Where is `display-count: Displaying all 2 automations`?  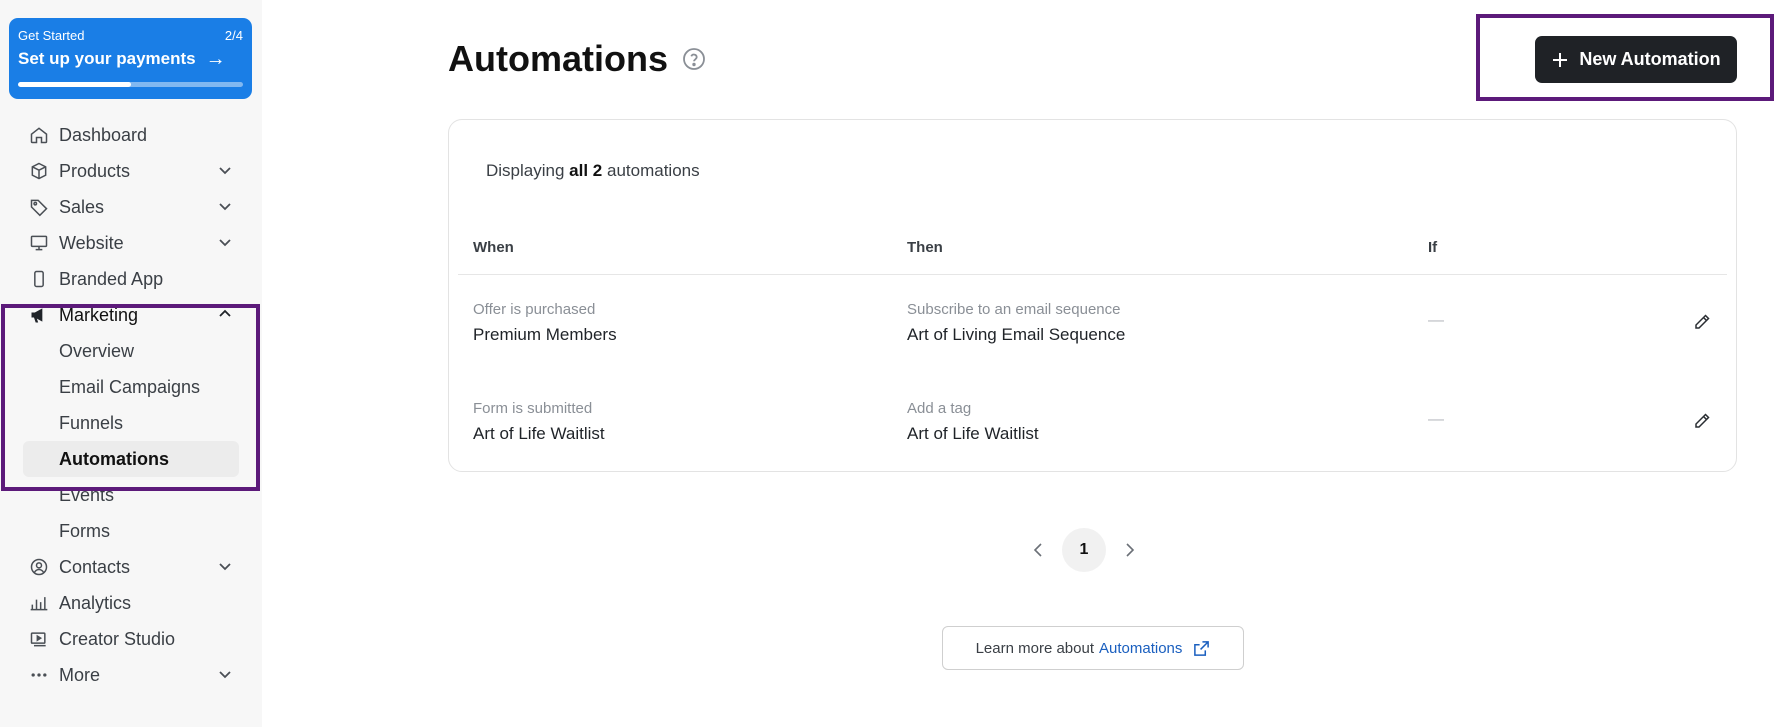
display-count: Displaying all 2 automations is located at coordinates (593, 171).